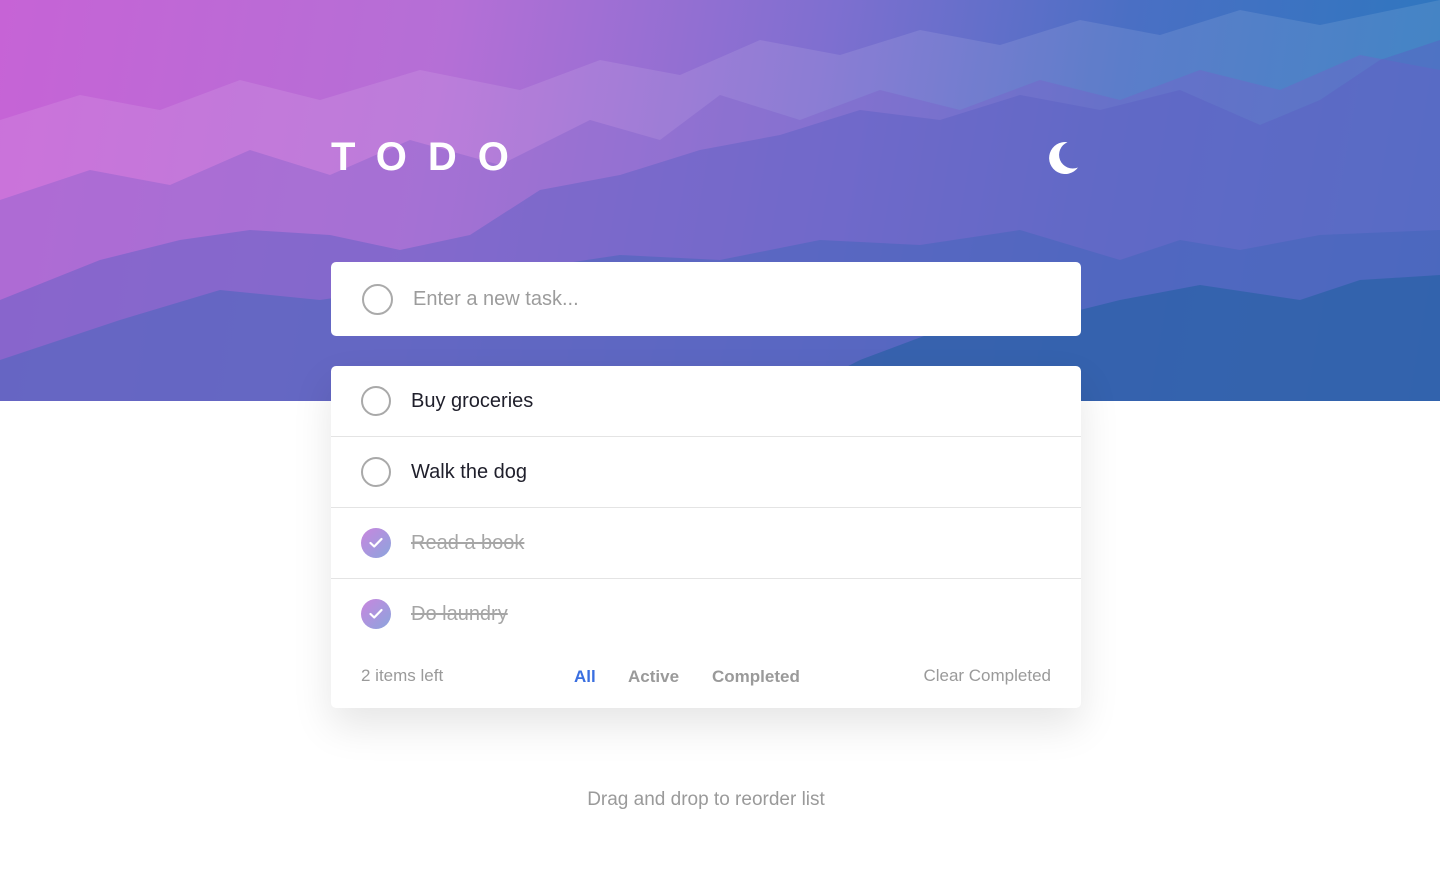 The height and width of the screenshot is (888, 1440). Describe the element at coordinates (733, 299) in the screenshot. I see `new-task-input` at that location.